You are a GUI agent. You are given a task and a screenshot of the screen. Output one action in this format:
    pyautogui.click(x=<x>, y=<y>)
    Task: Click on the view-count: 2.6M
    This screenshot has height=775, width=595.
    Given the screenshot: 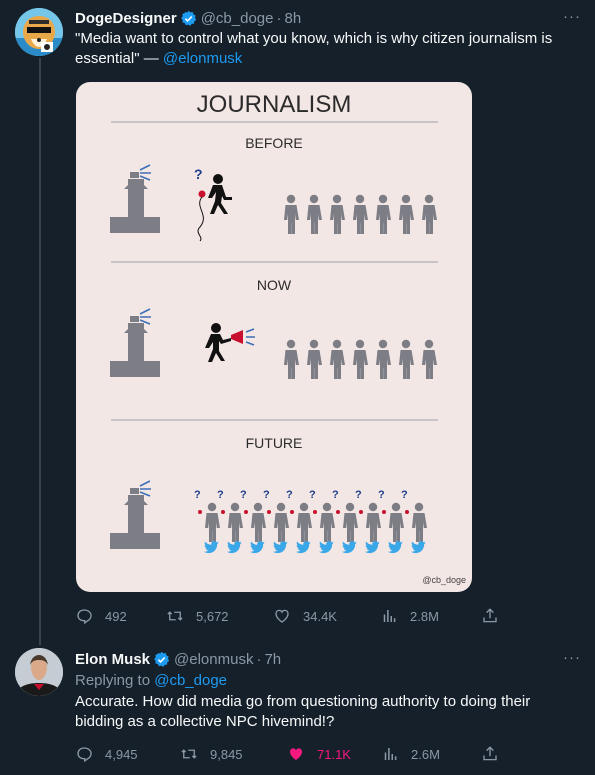 What is the action you would take?
    pyautogui.click(x=425, y=754)
    